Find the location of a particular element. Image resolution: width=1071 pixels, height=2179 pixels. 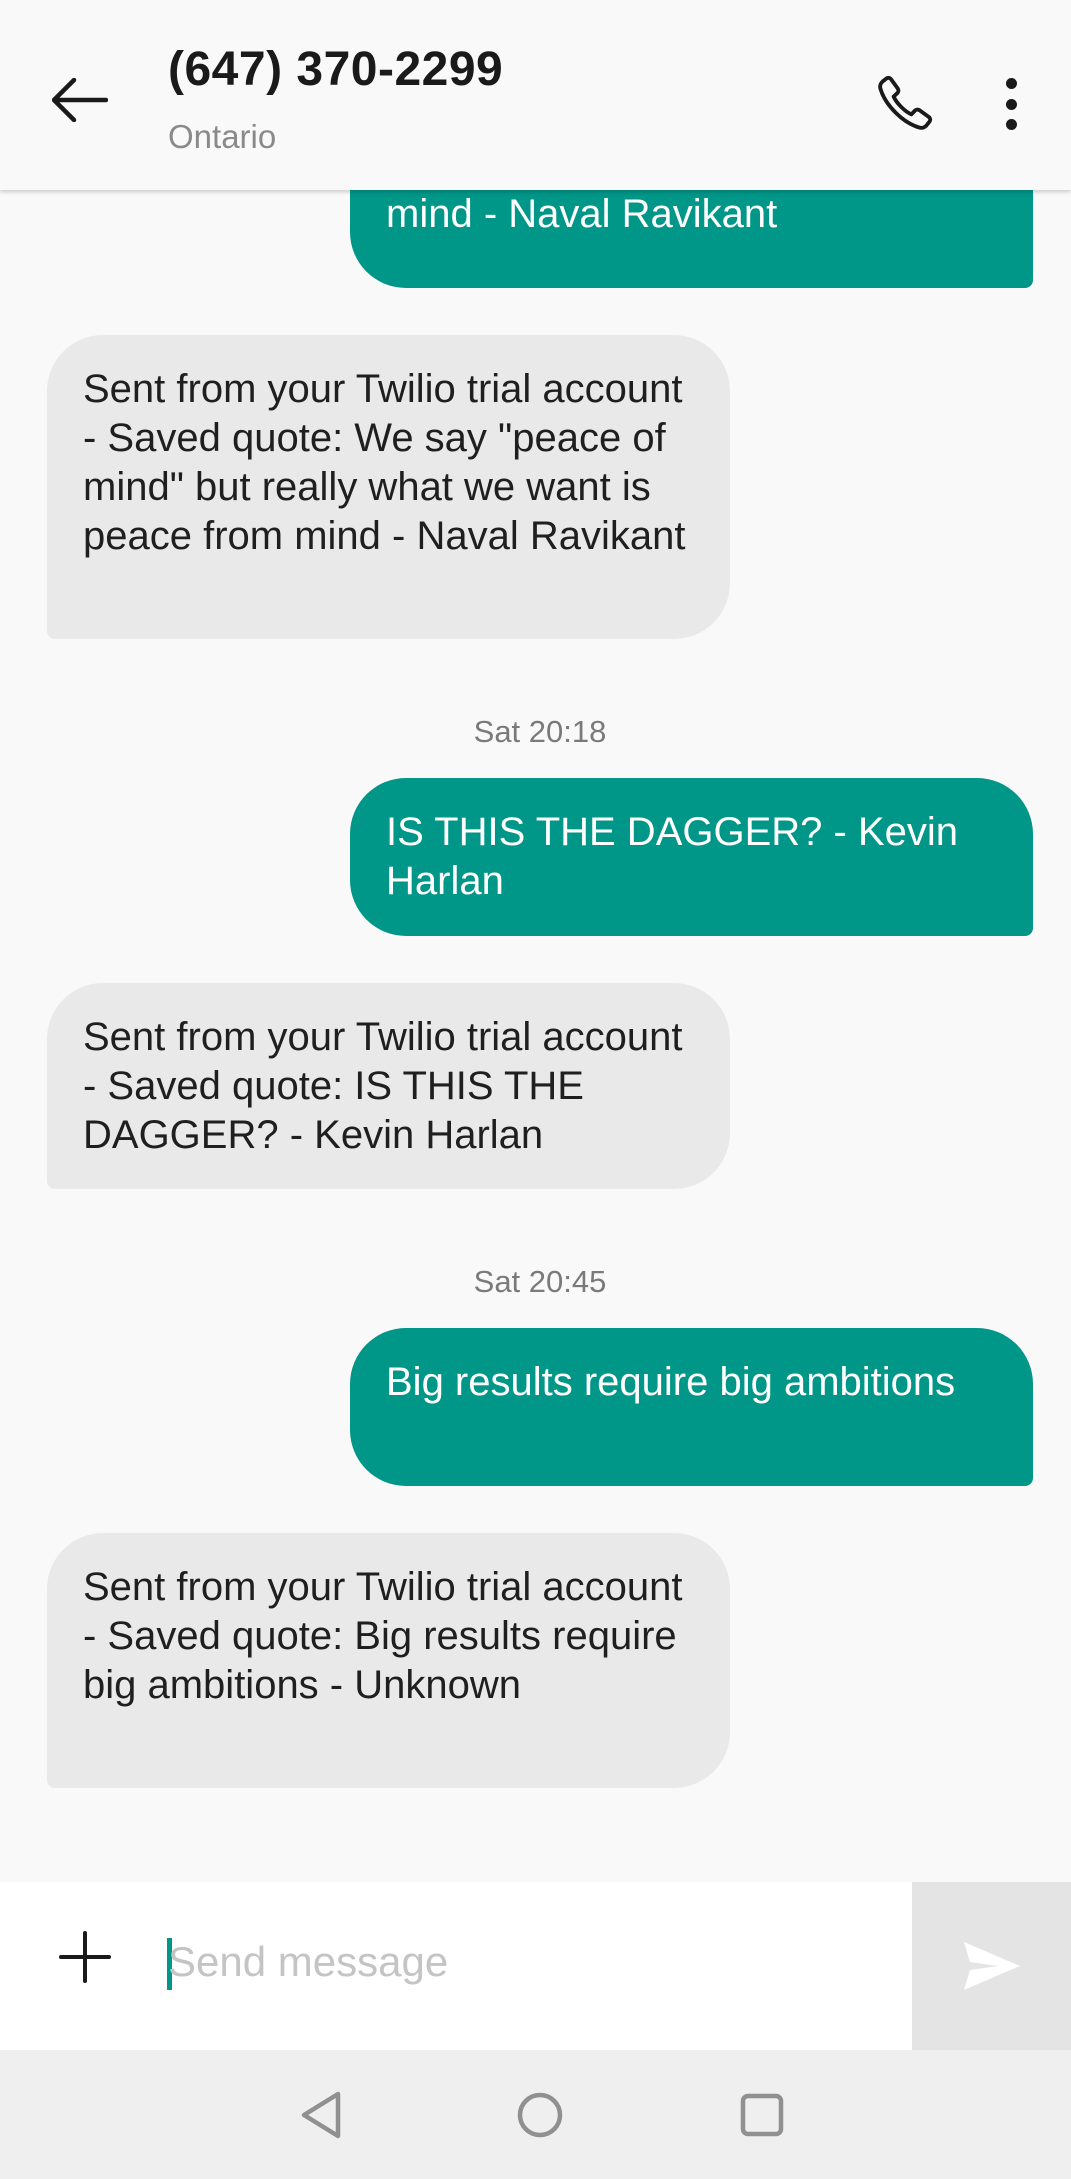

circle-home-icon is located at coordinates (540, 2115).